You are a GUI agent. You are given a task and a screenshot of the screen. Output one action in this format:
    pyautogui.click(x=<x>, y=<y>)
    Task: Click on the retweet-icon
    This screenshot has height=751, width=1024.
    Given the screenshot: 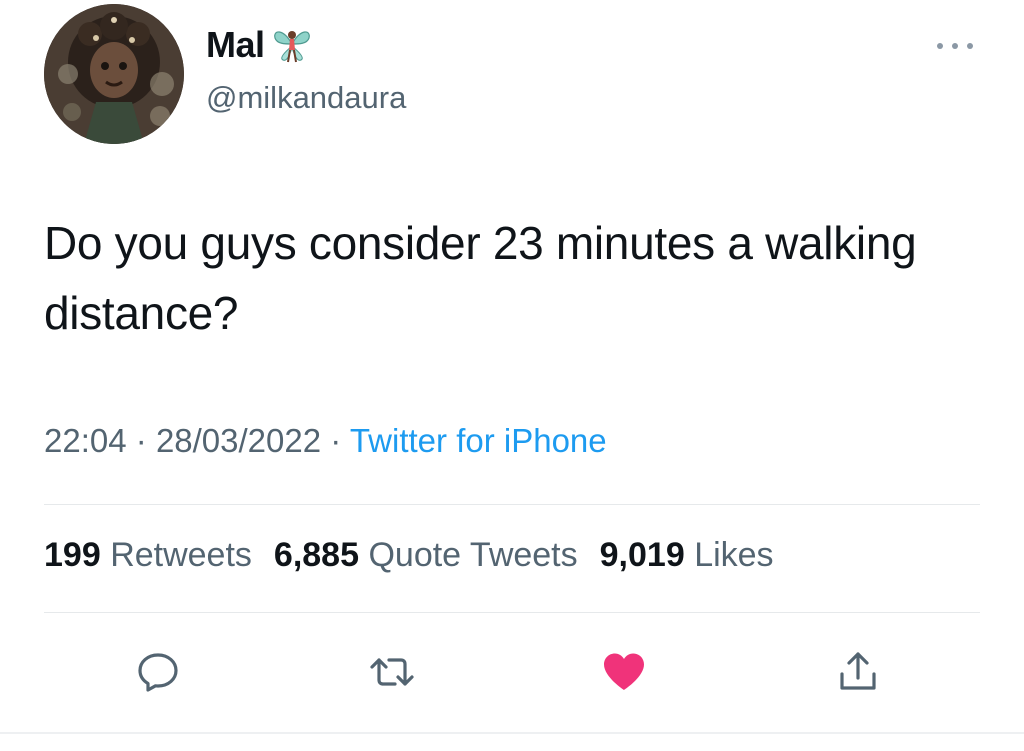 What is the action you would take?
    pyautogui.click(x=392, y=672)
    